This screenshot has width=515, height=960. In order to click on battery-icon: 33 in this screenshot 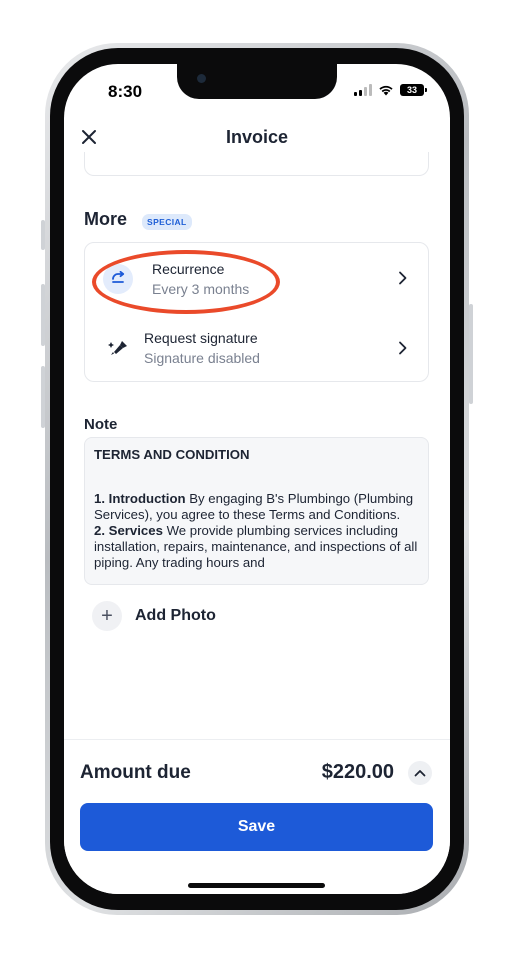, I will do `click(413, 90)`.